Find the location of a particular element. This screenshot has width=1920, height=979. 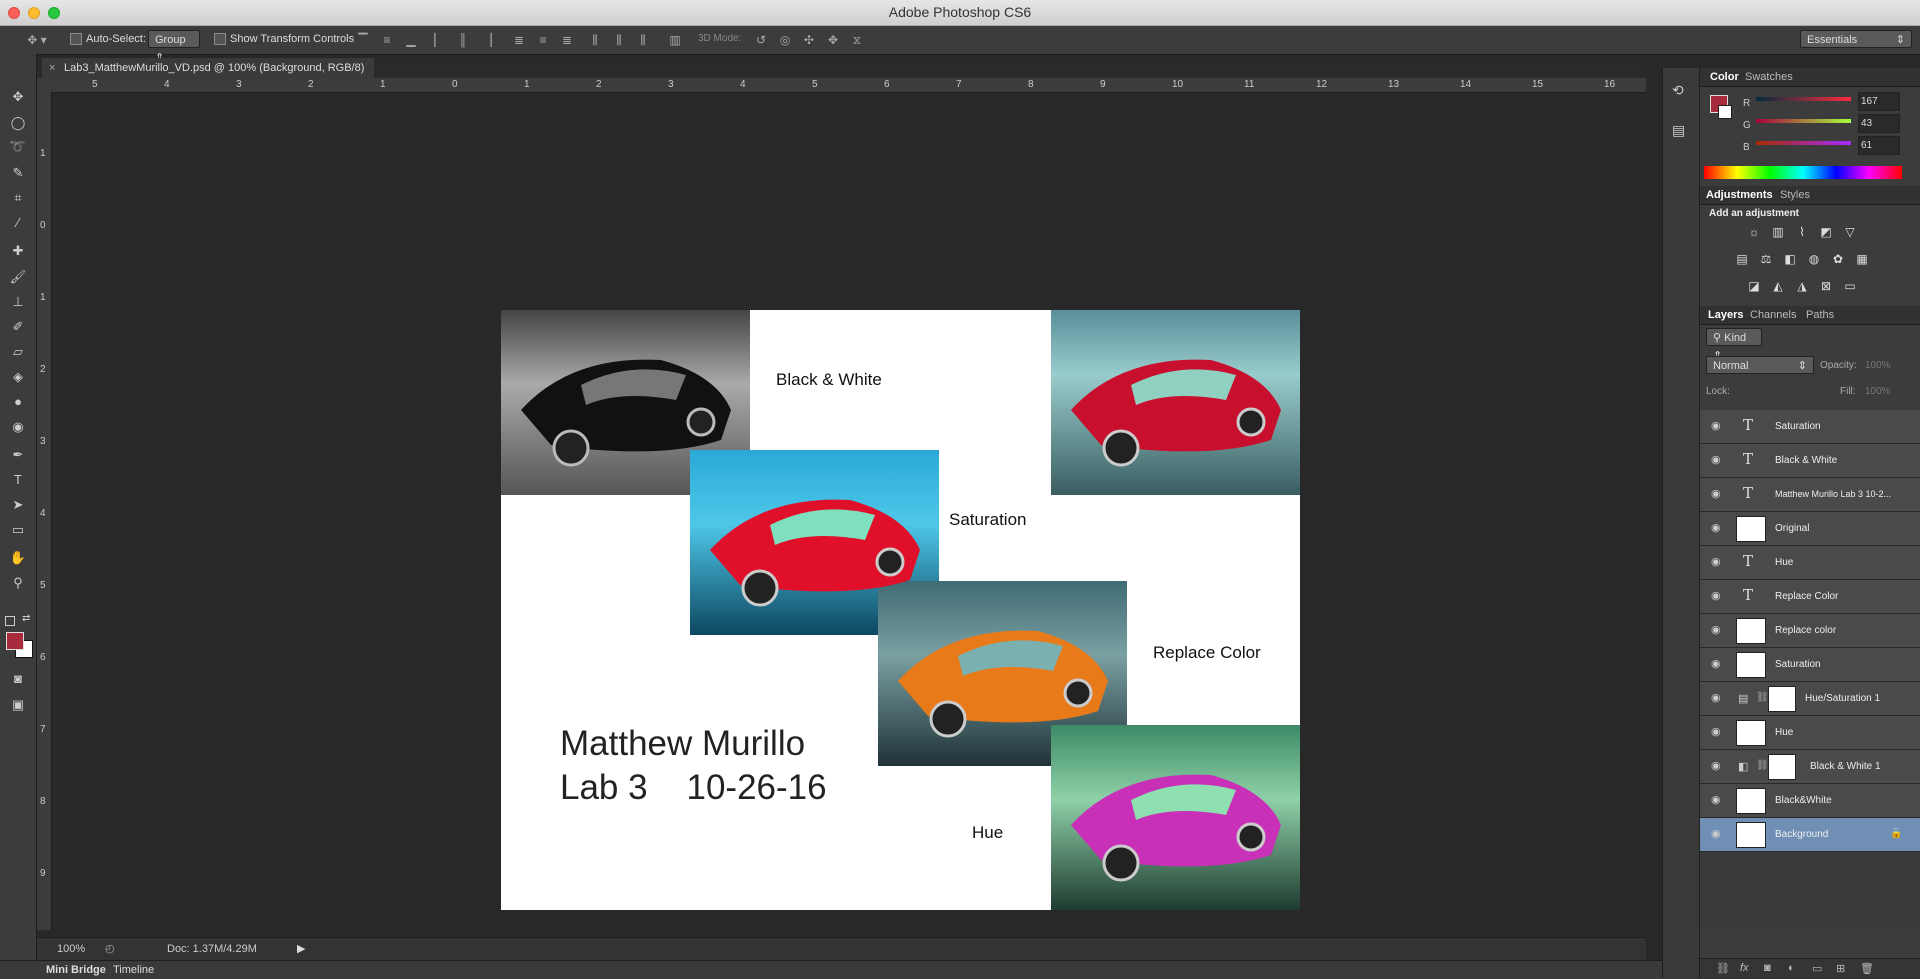

marquee-tool-icon: ◯ is located at coordinates (18, 123).